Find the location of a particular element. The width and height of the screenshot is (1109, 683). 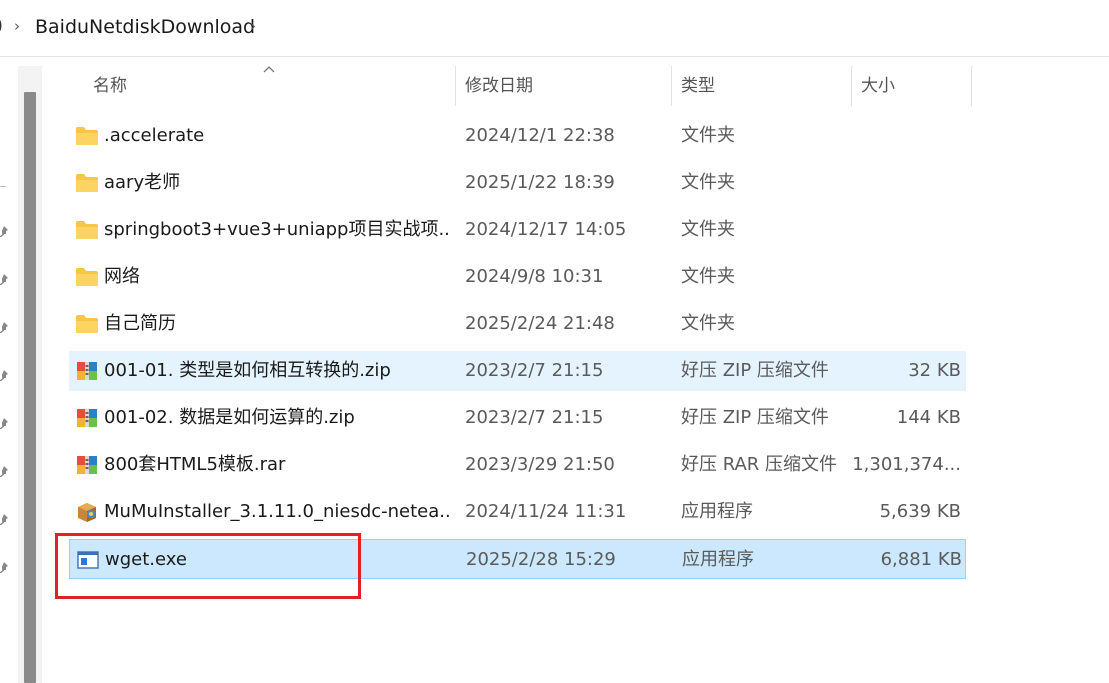

file-size: 6,881 KB is located at coordinates (921, 559).